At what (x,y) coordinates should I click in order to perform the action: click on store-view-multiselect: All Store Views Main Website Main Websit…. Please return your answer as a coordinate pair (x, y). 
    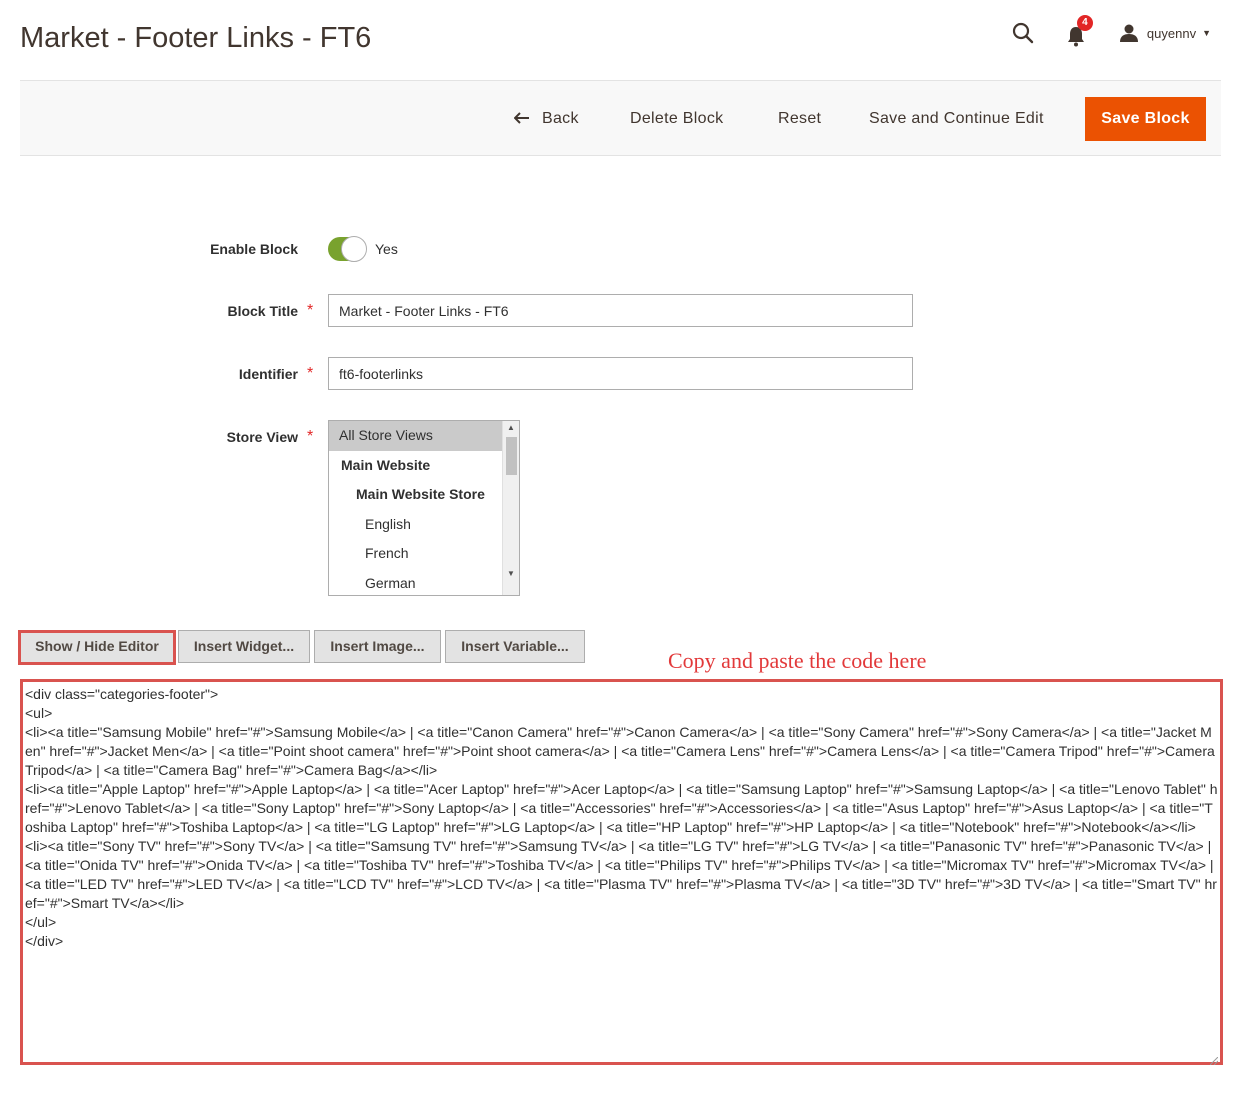
    Looking at the image, I should click on (424, 508).